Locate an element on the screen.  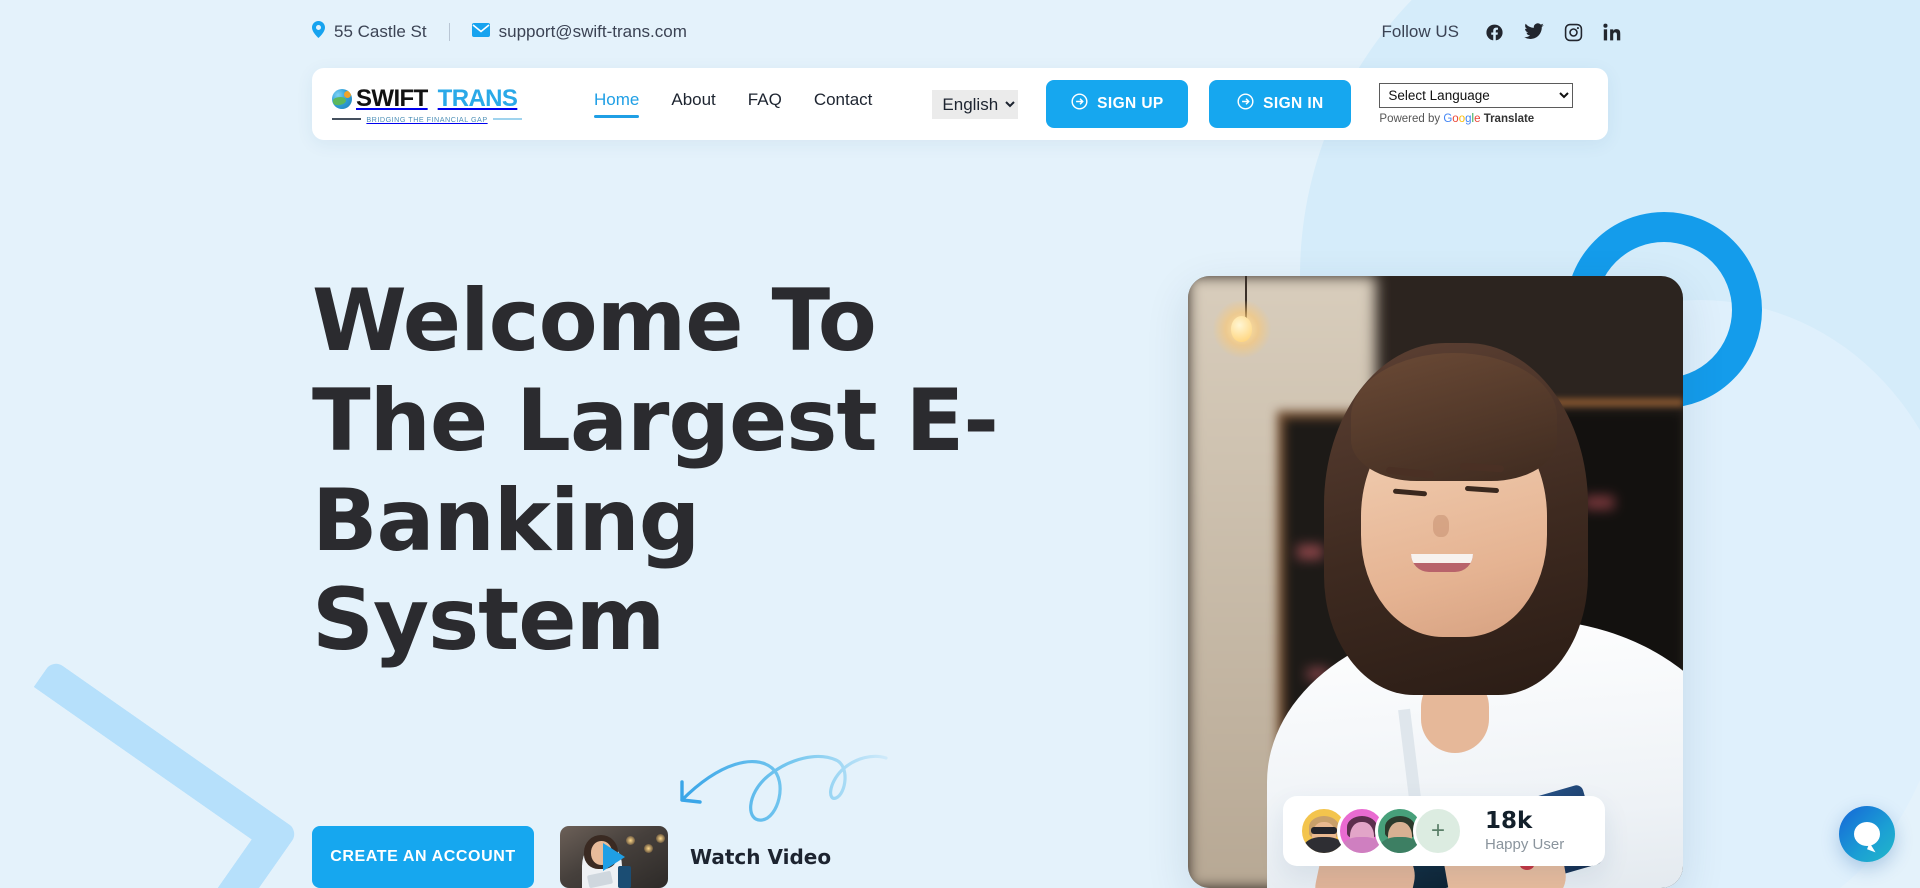
logo-rule-left is located at coordinates (347, 119).